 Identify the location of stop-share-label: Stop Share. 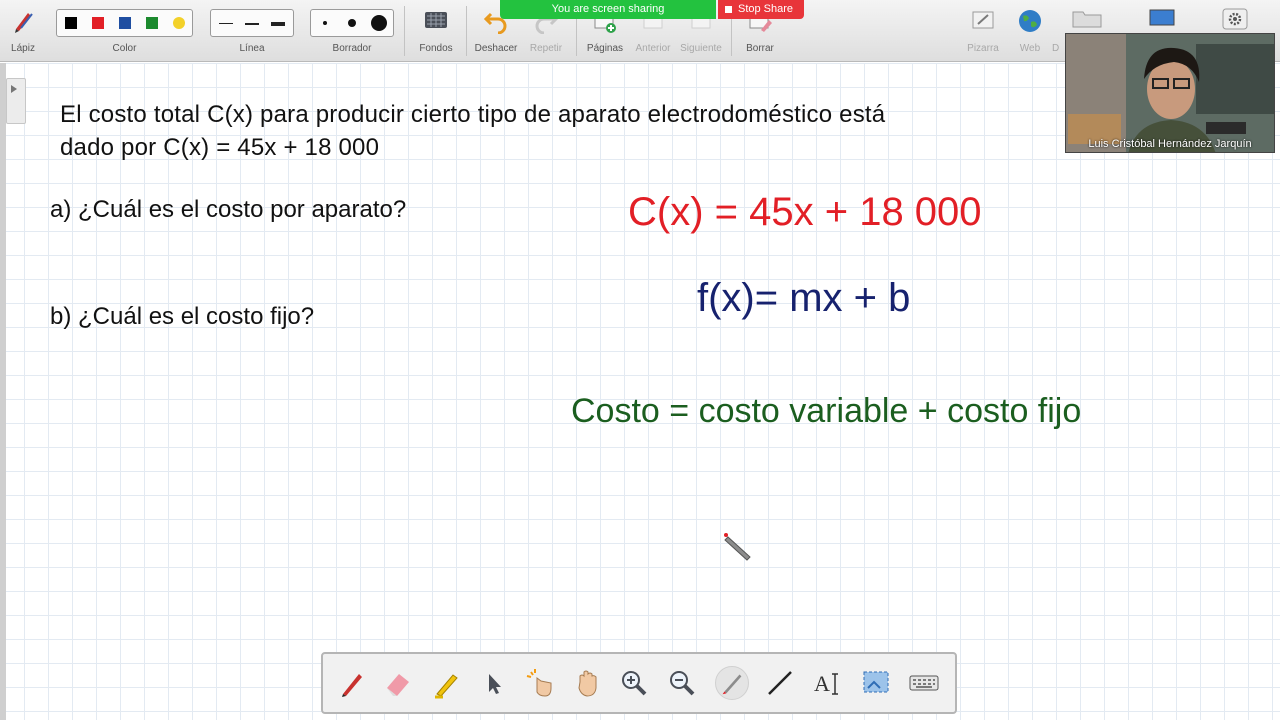
(766, 9).